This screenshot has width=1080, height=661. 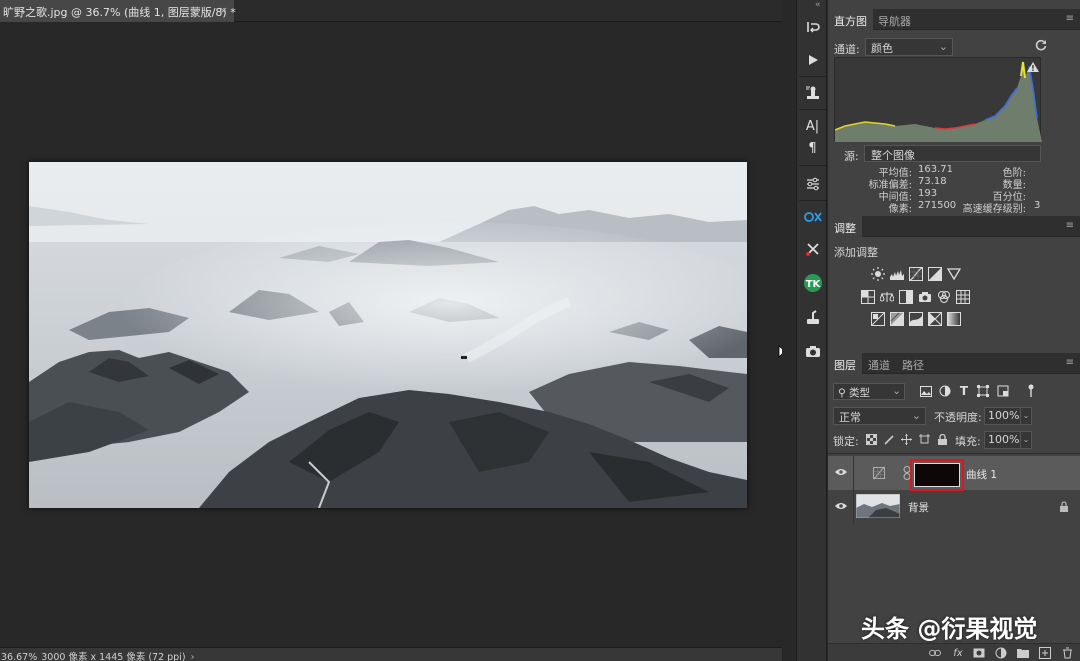 What do you see at coordinates (877, 273) in the screenshot?
I see `brightness-contrast-icon` at bounding box center [877, 273].